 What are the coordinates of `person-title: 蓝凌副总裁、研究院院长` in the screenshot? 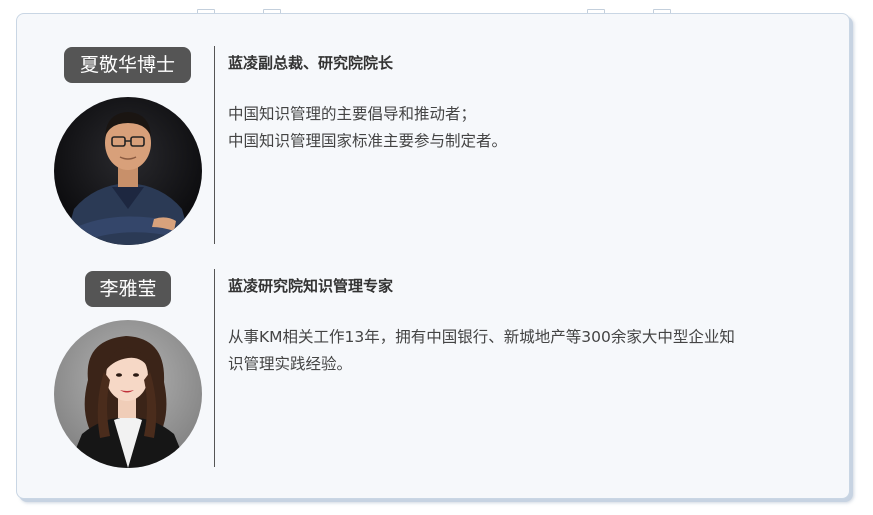 It's located at (311, 63).